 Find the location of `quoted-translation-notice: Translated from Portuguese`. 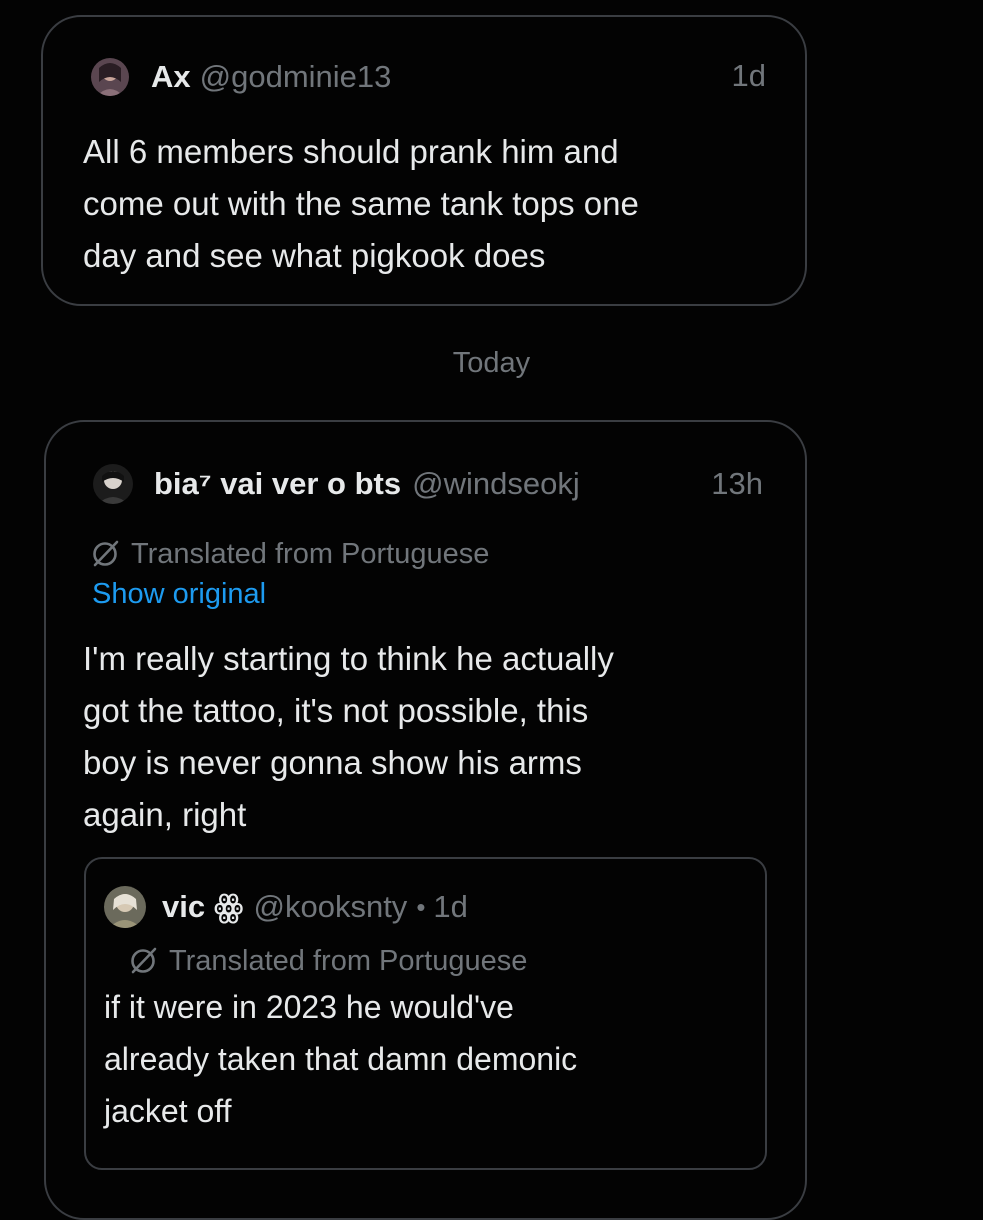

quoted-translation-notice: Translated from Portuguese is located at coordinates (326, 961).